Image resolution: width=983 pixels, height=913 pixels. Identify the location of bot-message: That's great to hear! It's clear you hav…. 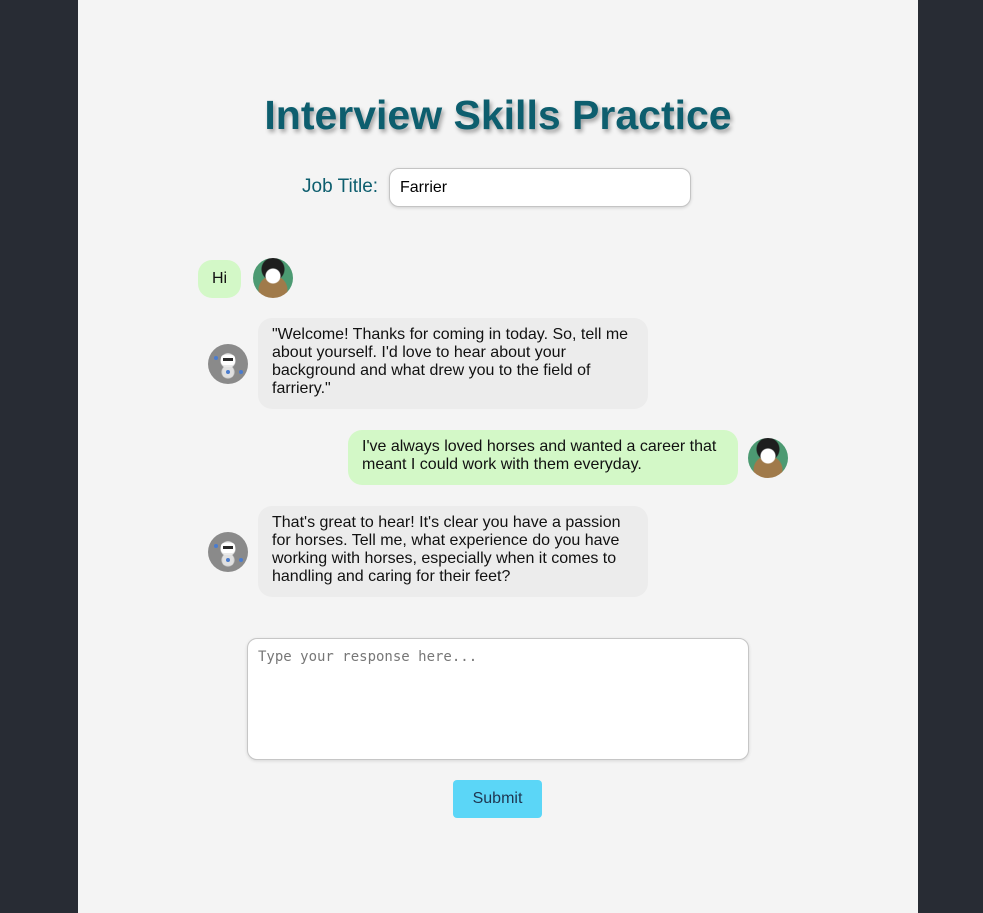
(453, 551).